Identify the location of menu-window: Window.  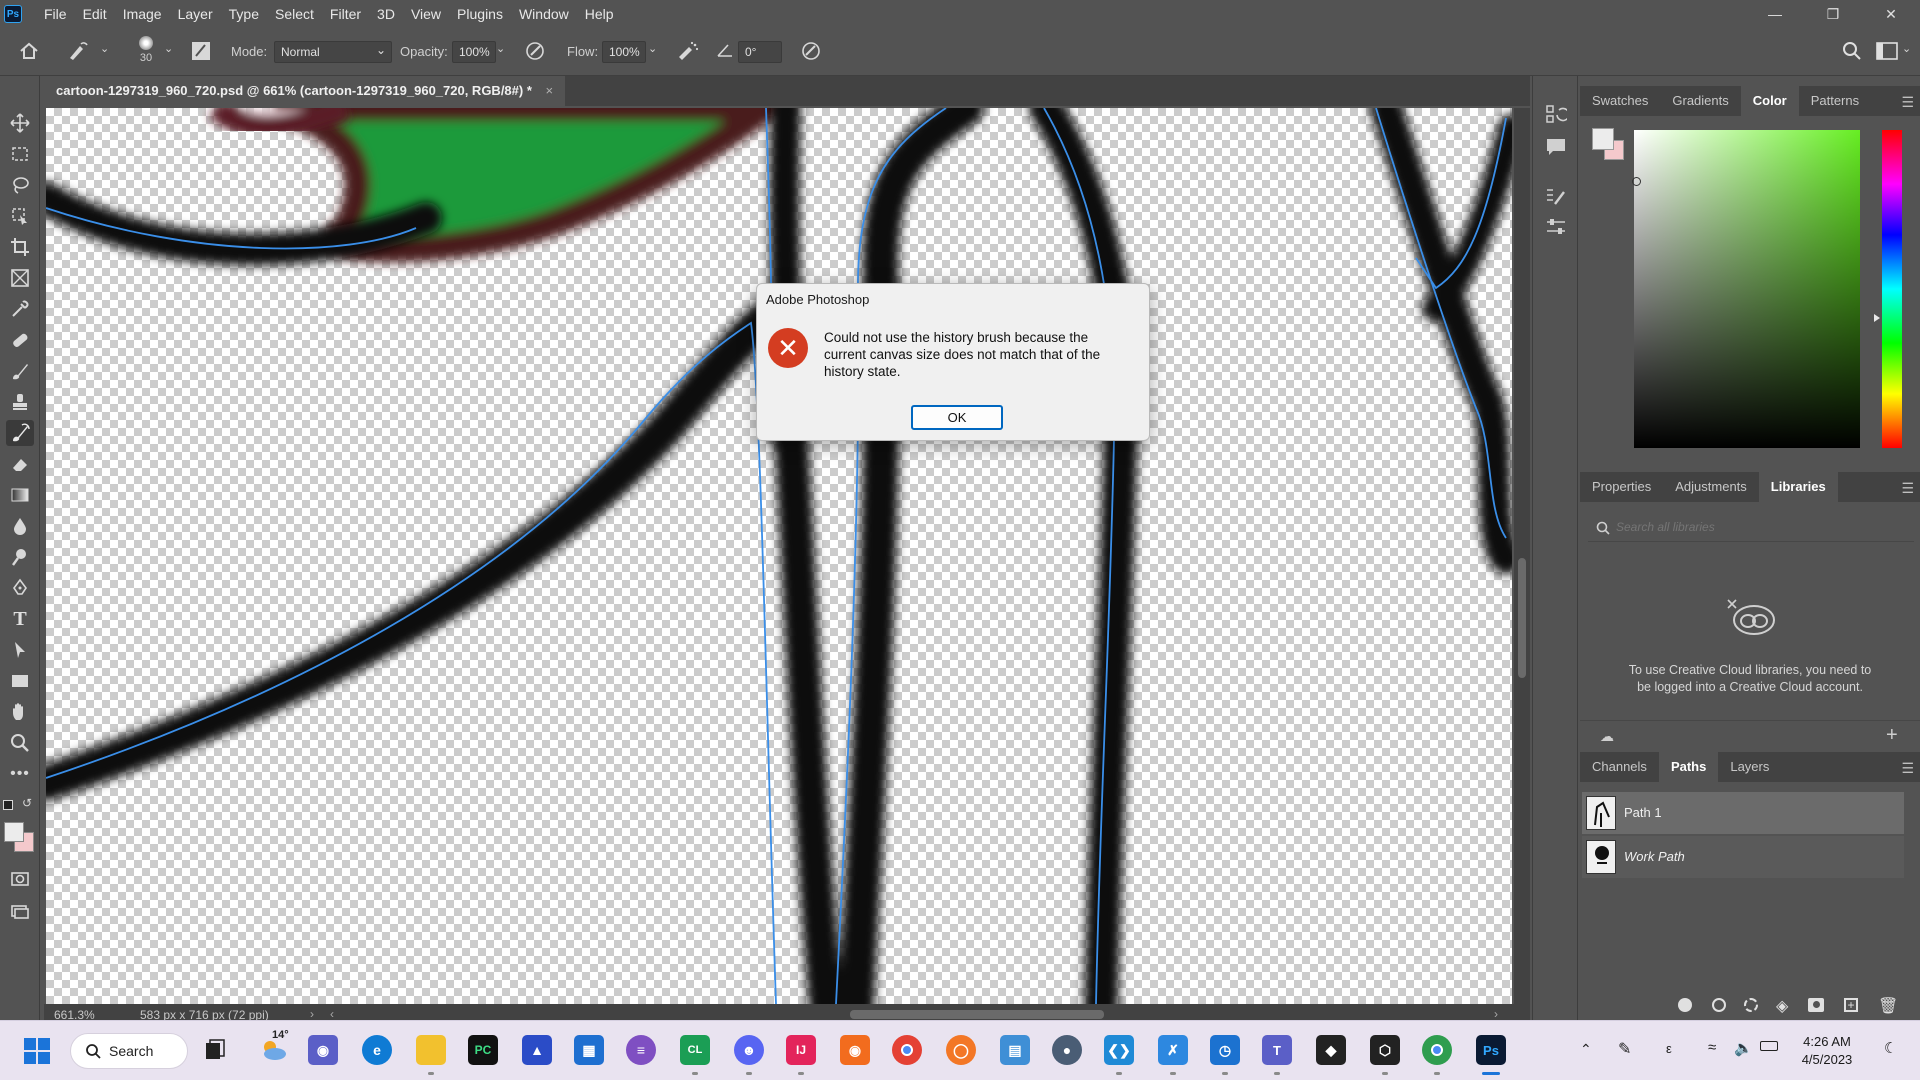
(544, 14).